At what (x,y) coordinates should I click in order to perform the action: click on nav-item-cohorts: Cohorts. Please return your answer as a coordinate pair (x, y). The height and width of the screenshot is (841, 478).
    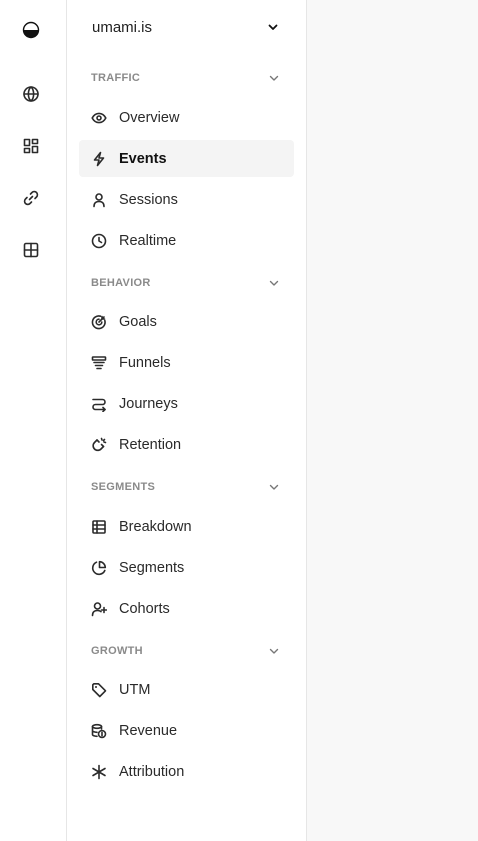
    Looking at the image, I should click on (186, 608).